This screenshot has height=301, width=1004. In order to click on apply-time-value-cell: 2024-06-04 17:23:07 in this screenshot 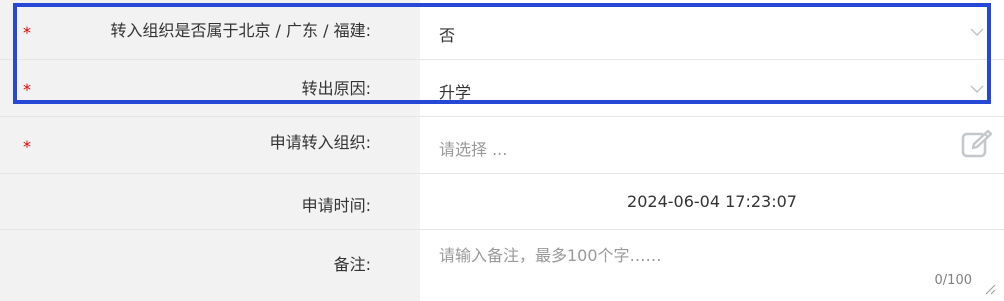, I will do `click(712, 202)`.